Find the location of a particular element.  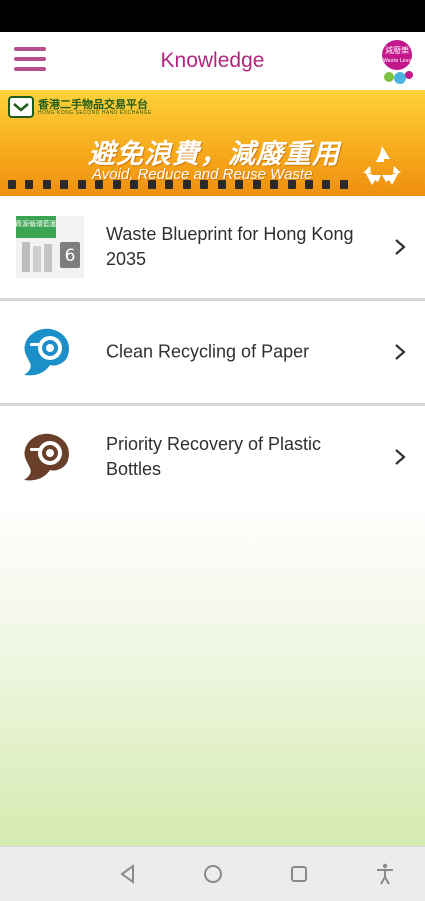

menu-icon is located at coordinates (30, 61).